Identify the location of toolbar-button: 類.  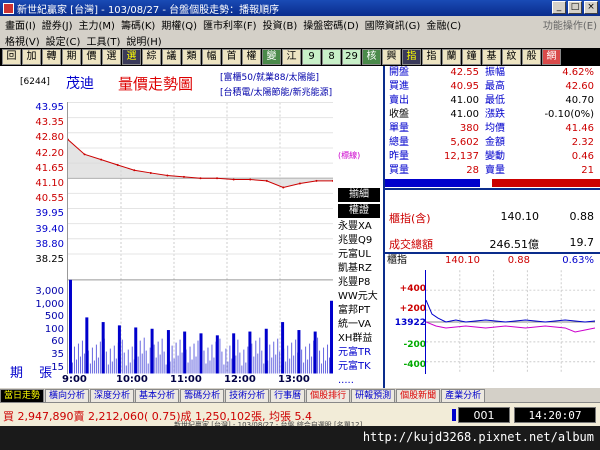
(191, 57).